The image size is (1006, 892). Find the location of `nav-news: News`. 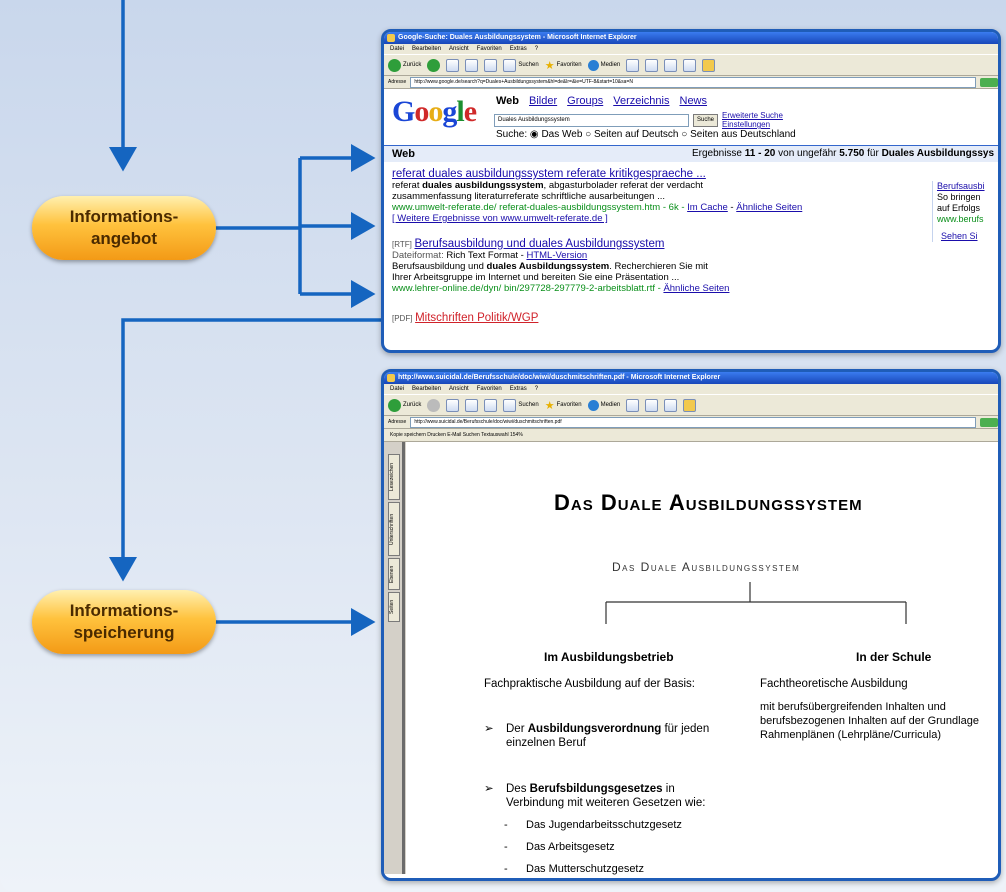

nav-news: News is located at coordinates (694, 101).